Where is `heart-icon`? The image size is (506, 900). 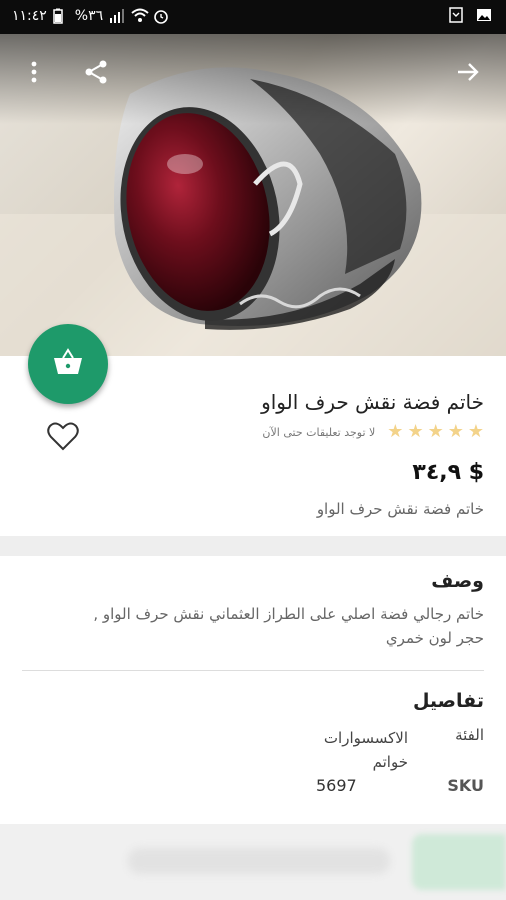
heart-icon is located at coordinates (63, 437).